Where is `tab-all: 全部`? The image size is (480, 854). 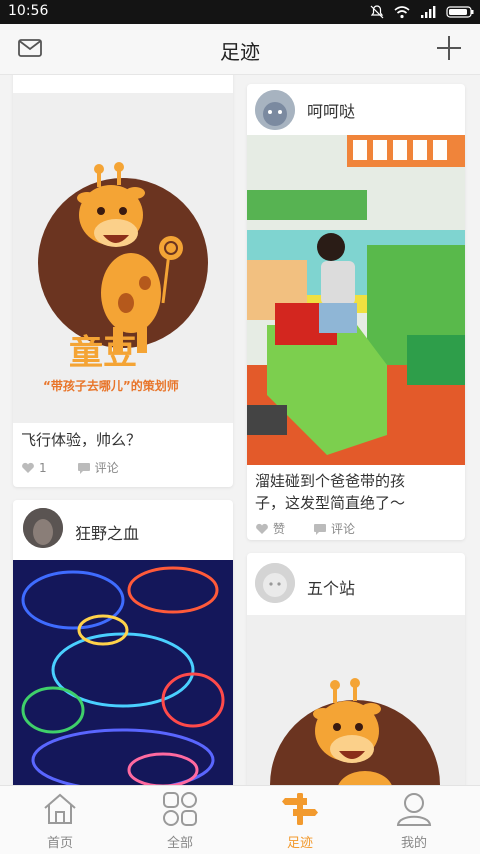
tab-all: 全部 is located at coordinates (180, 821).